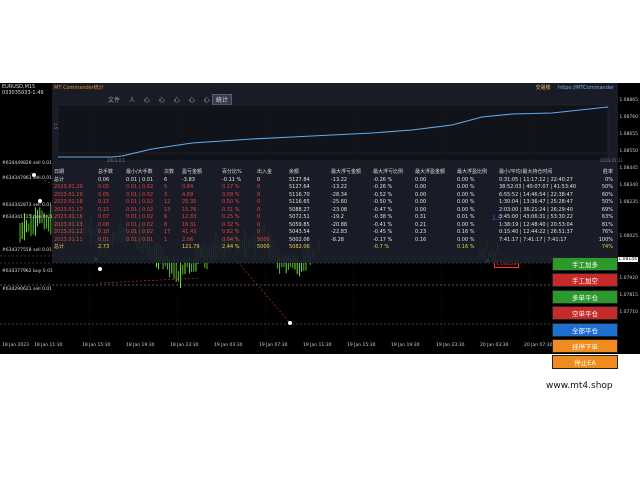 The height and width of the screenshot is (480, 640). What do you see at coordinates (526, 172) in the screenshot?
I see `col-header: 最小/平均/最大持仓时间` at bounding box center [526, 172].